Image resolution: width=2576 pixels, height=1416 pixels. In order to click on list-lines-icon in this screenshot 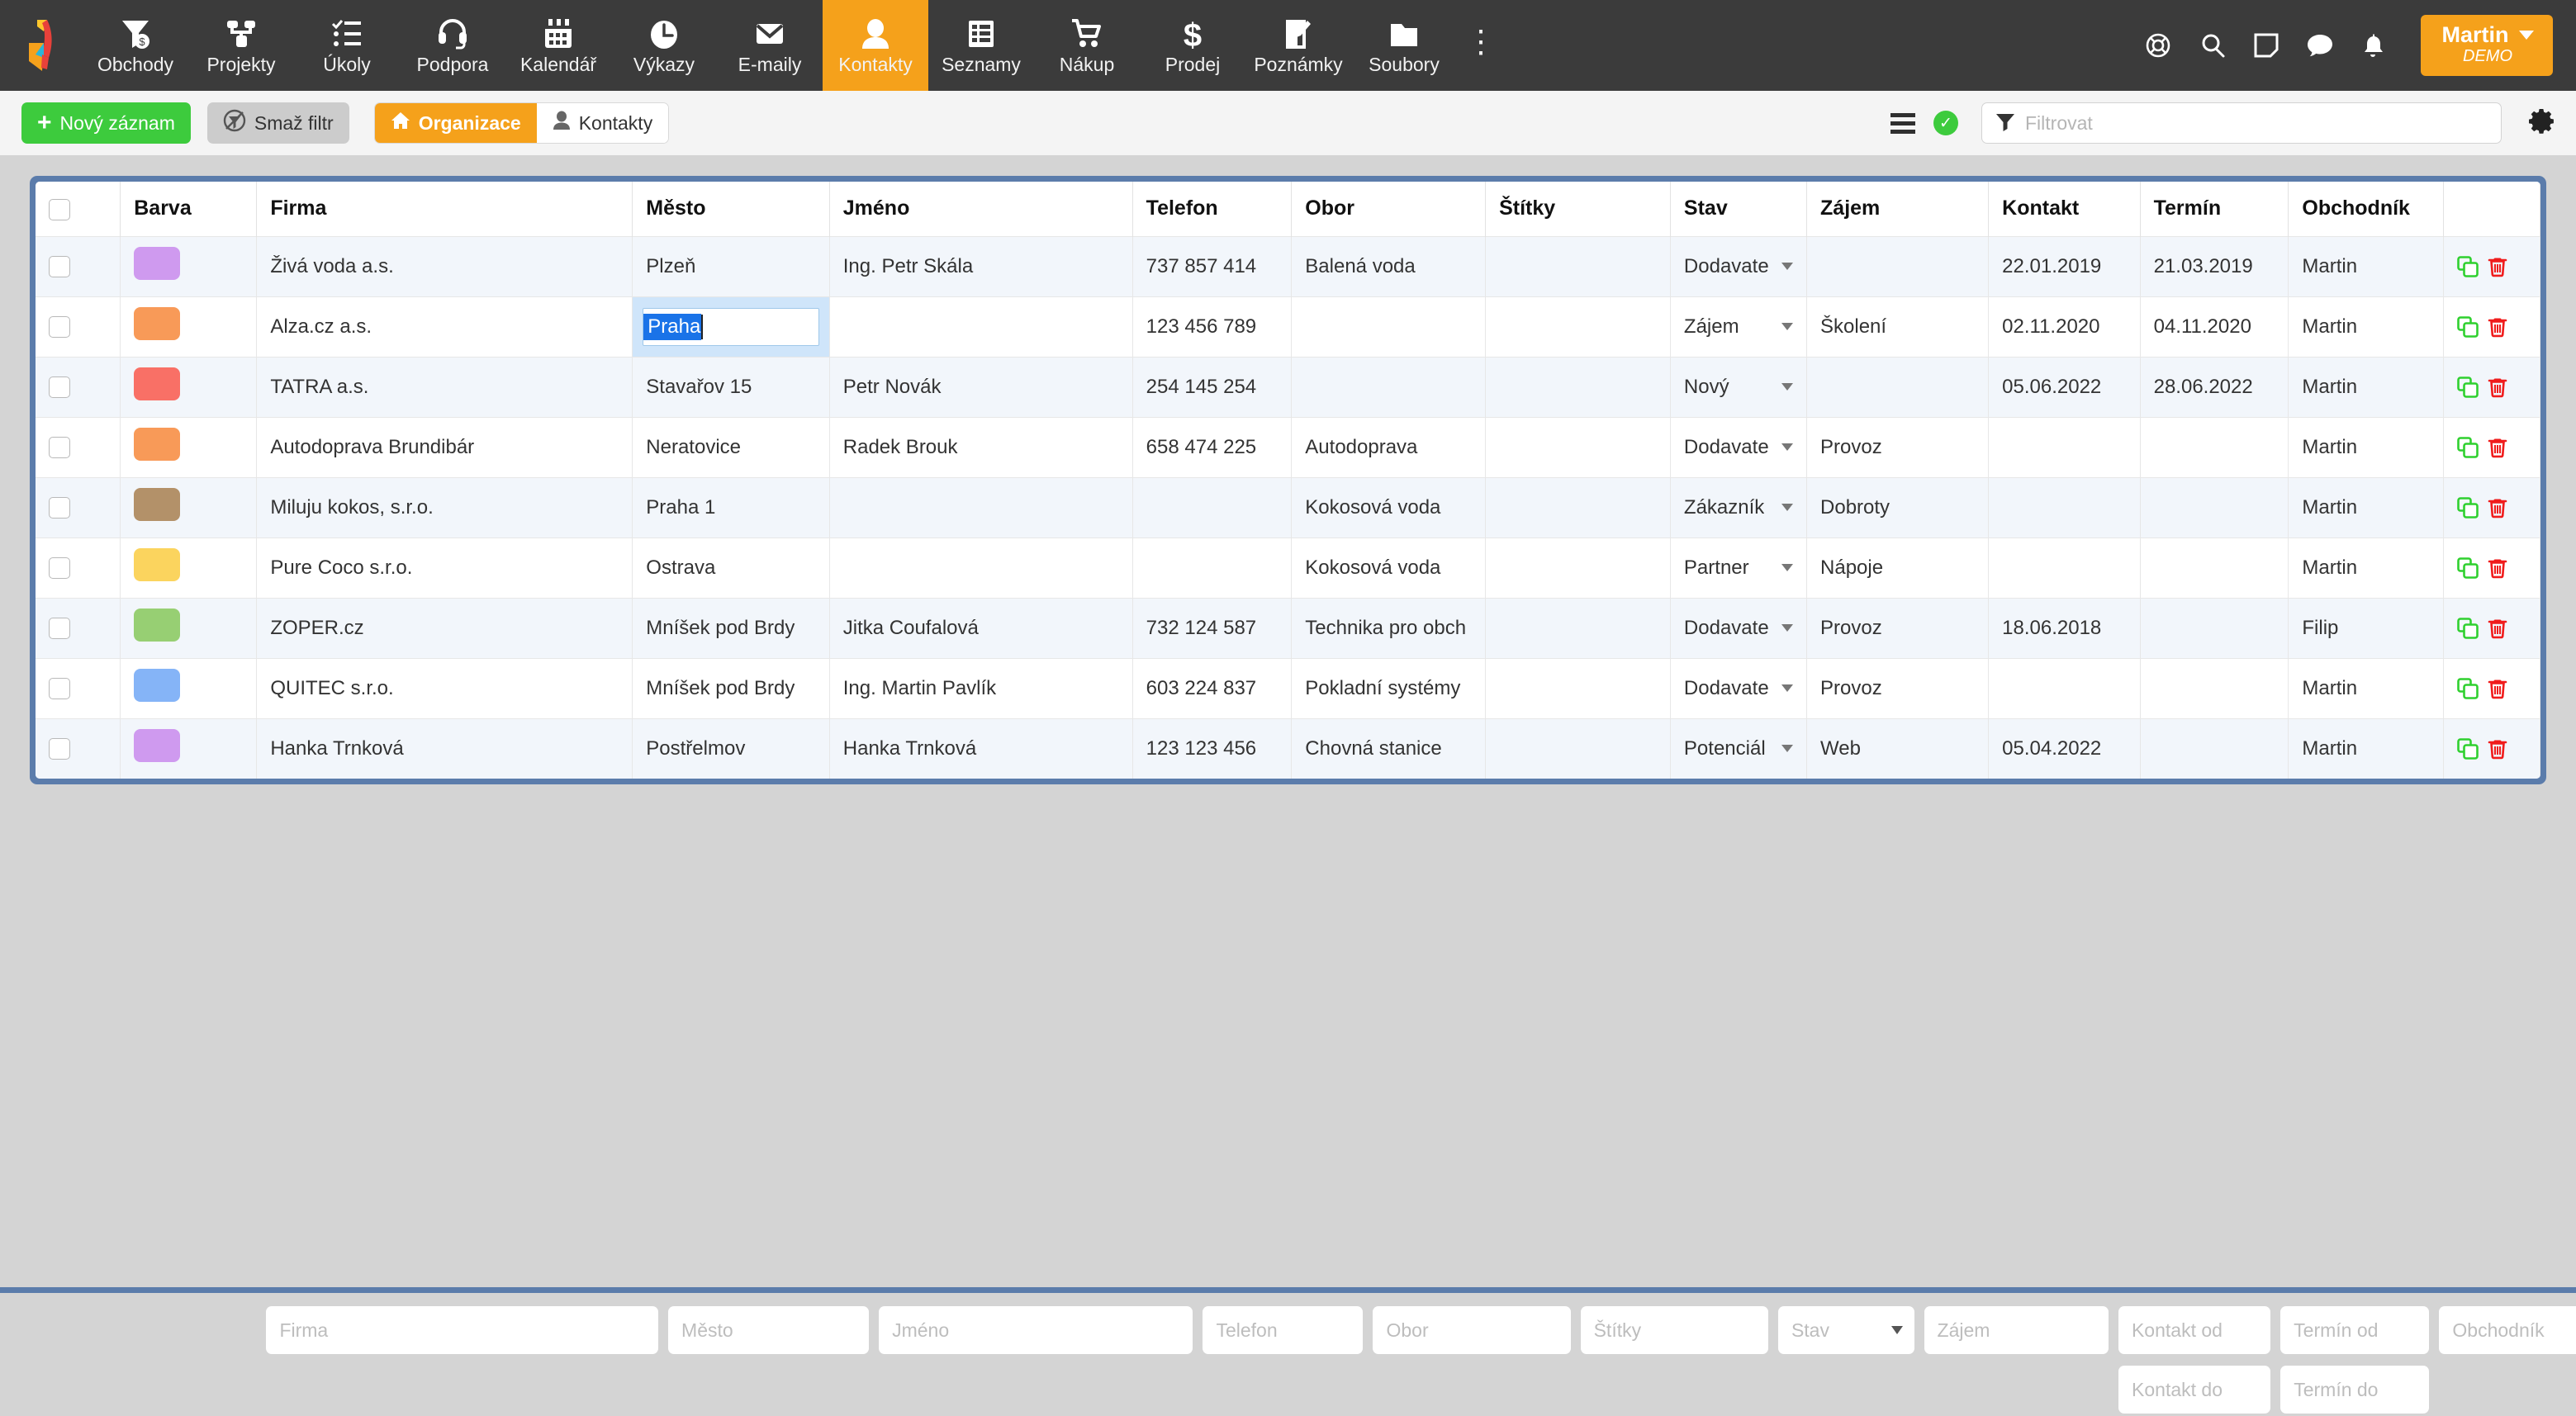, I will do `click(1902, 123)`.